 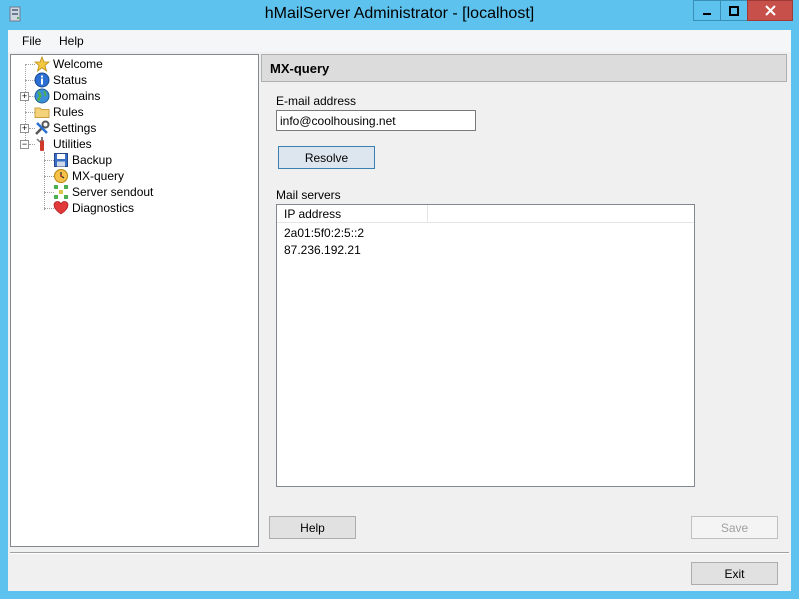 What do you see at coordinates (42, 96) in the screenshot?
I see `globe-icon` at bounding box center [42, 96].